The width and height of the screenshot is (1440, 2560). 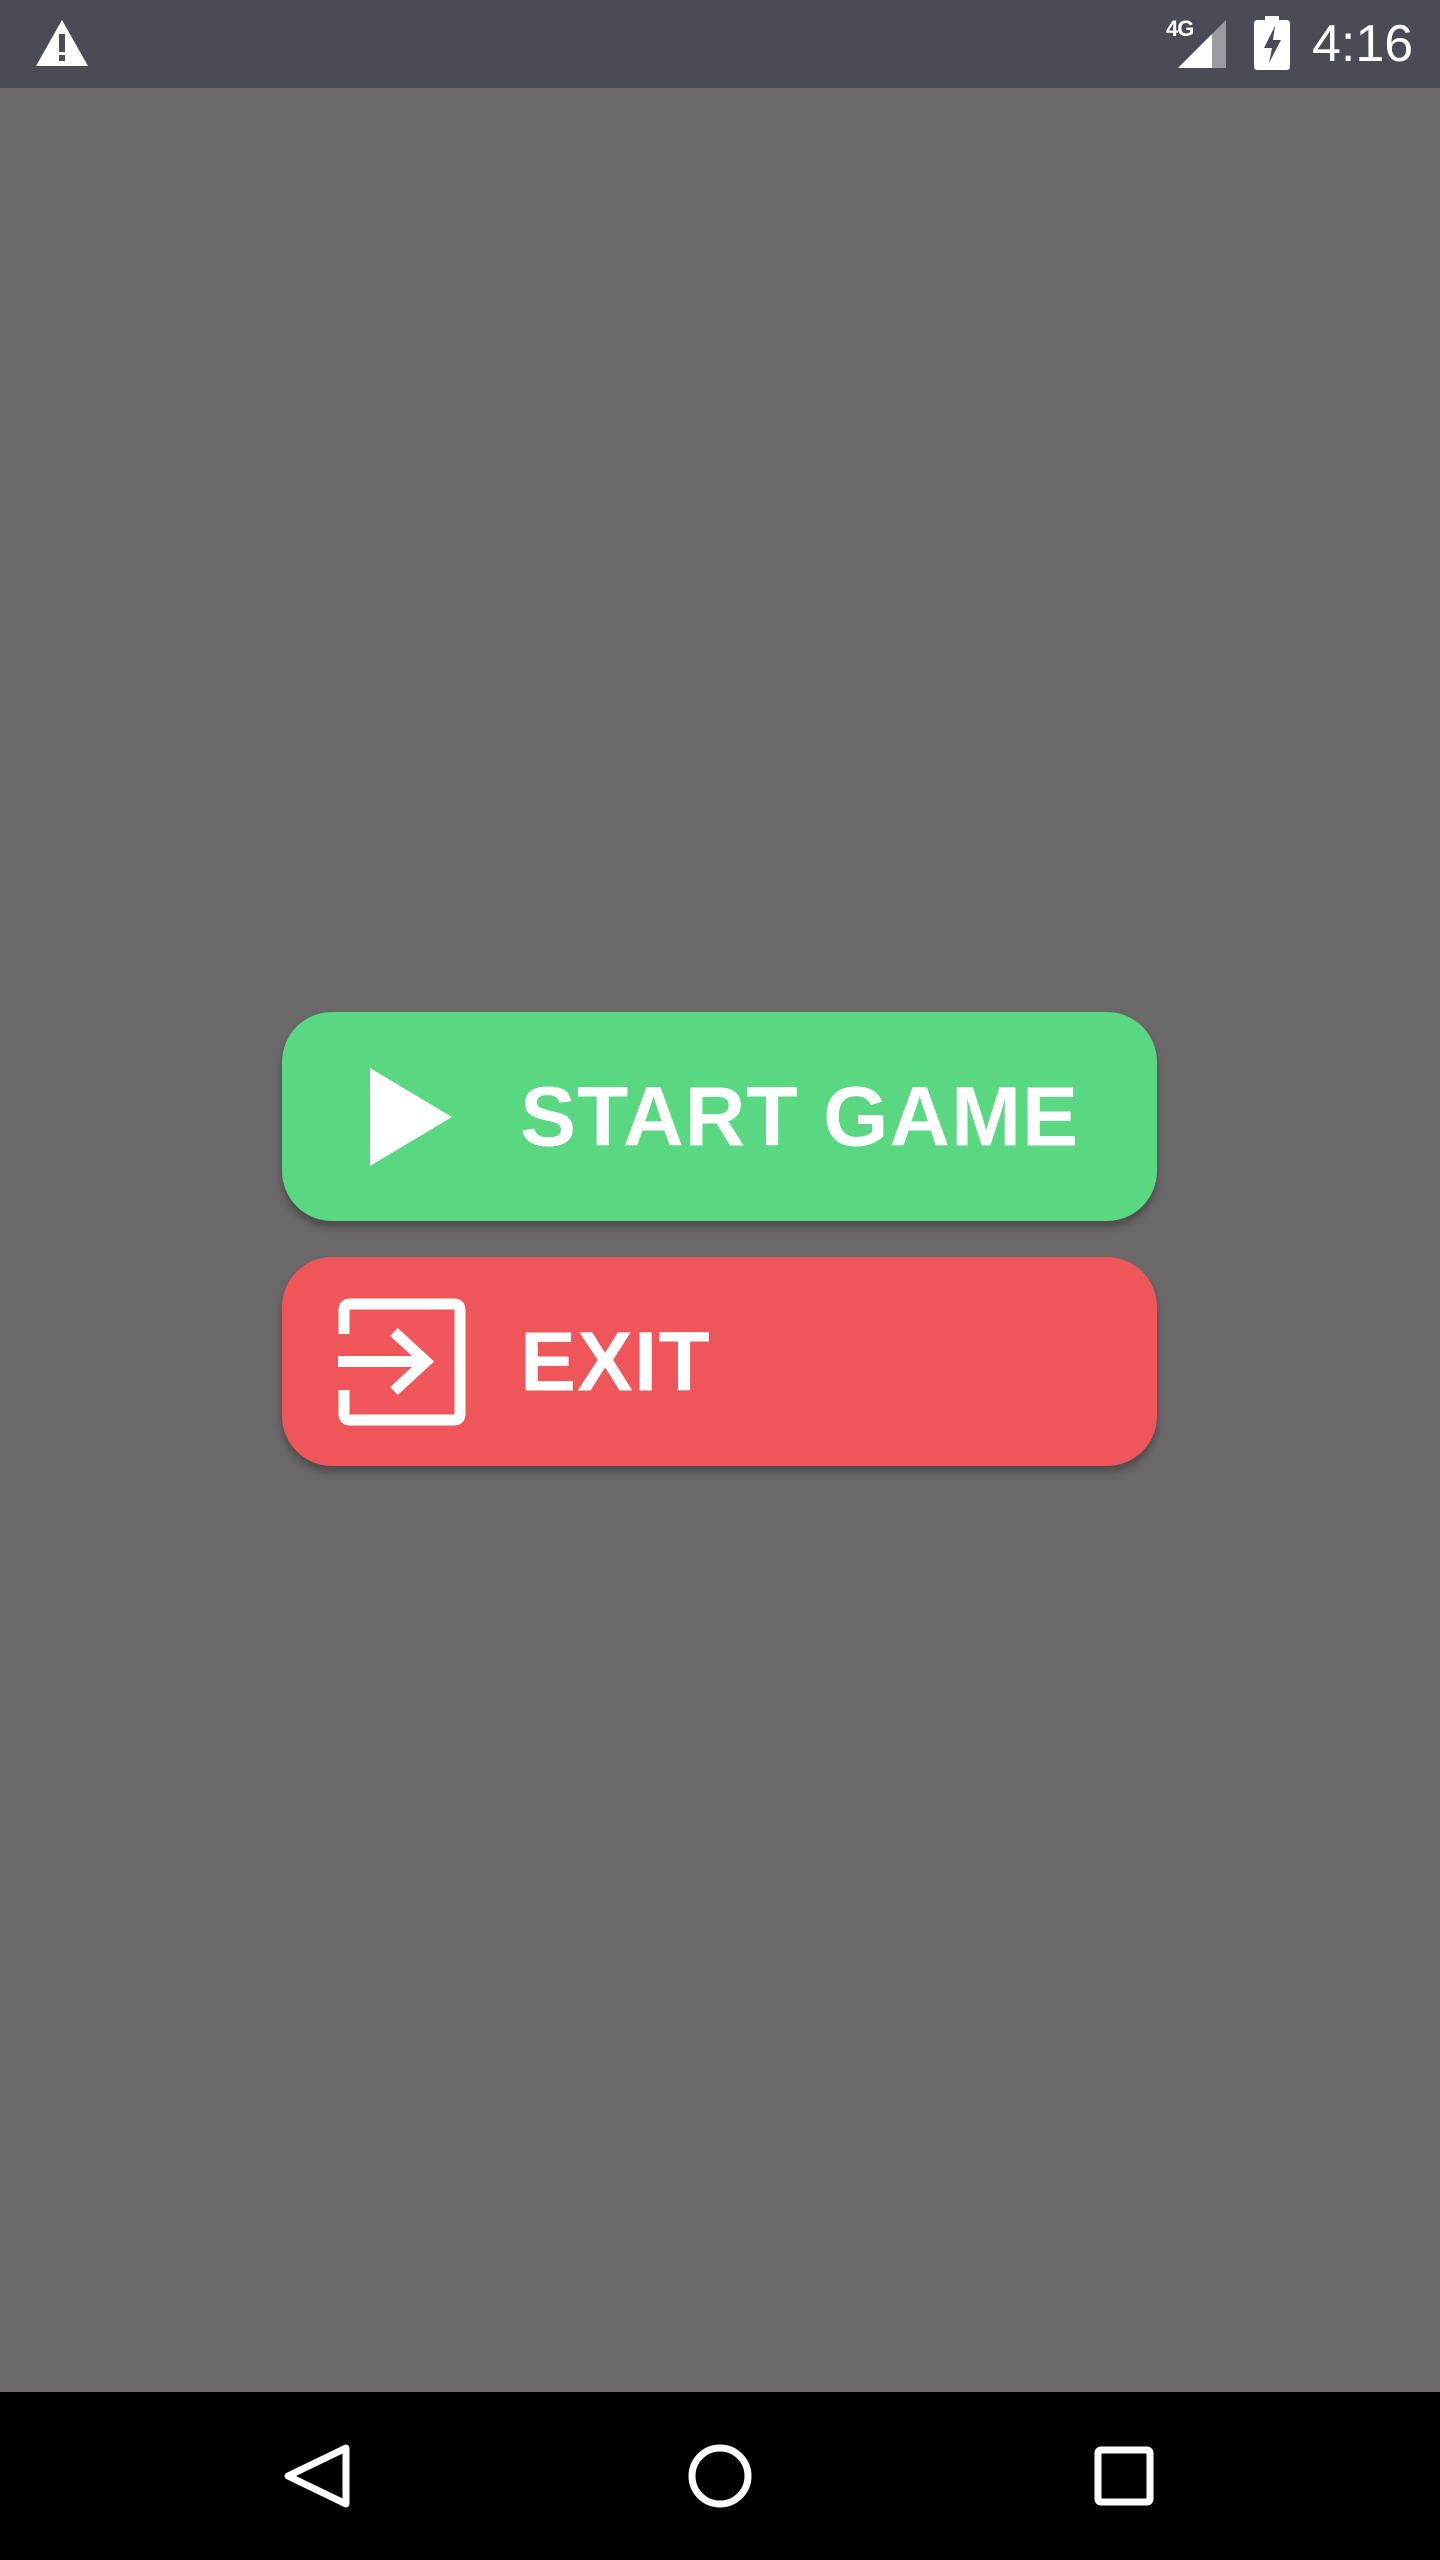 I want to click on signal-icon, so click(x=1202, y=44).